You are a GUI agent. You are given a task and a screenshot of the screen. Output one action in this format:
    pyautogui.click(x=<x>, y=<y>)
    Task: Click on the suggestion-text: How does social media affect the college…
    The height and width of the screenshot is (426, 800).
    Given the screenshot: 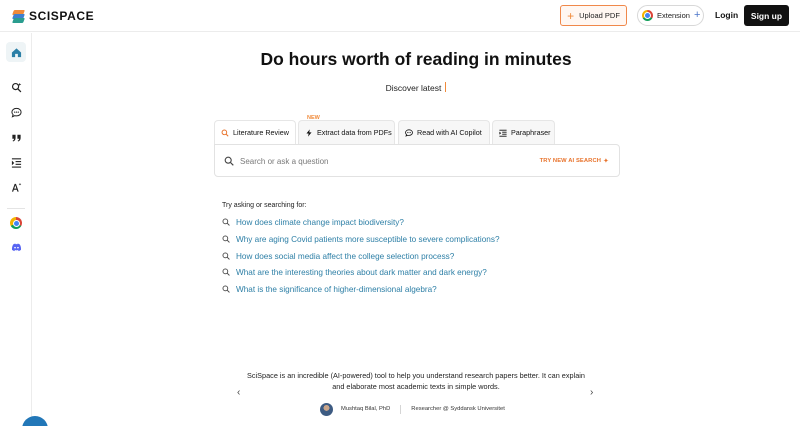 What is the action you would take?
    pyautogui.click(x=345, y=256)
    